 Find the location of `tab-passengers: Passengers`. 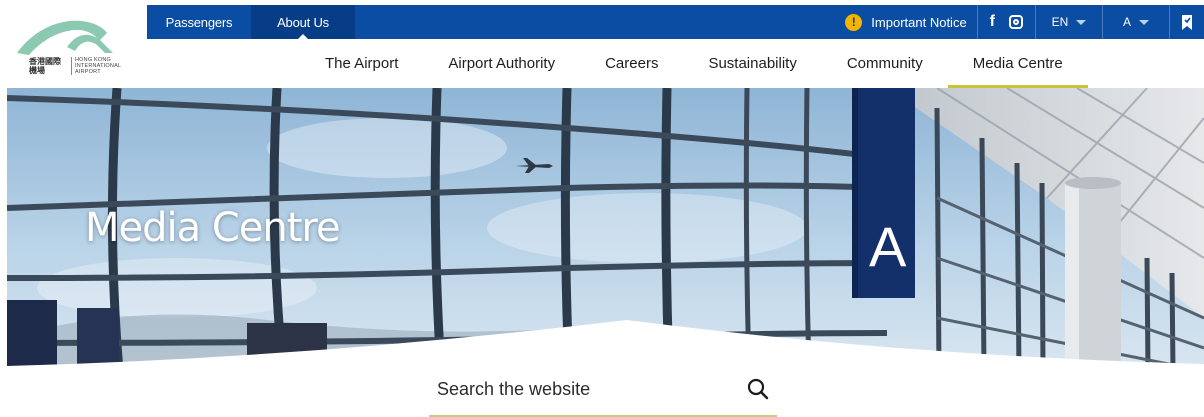

tab-passengers: Passengers is located at coordinates (199, 22).